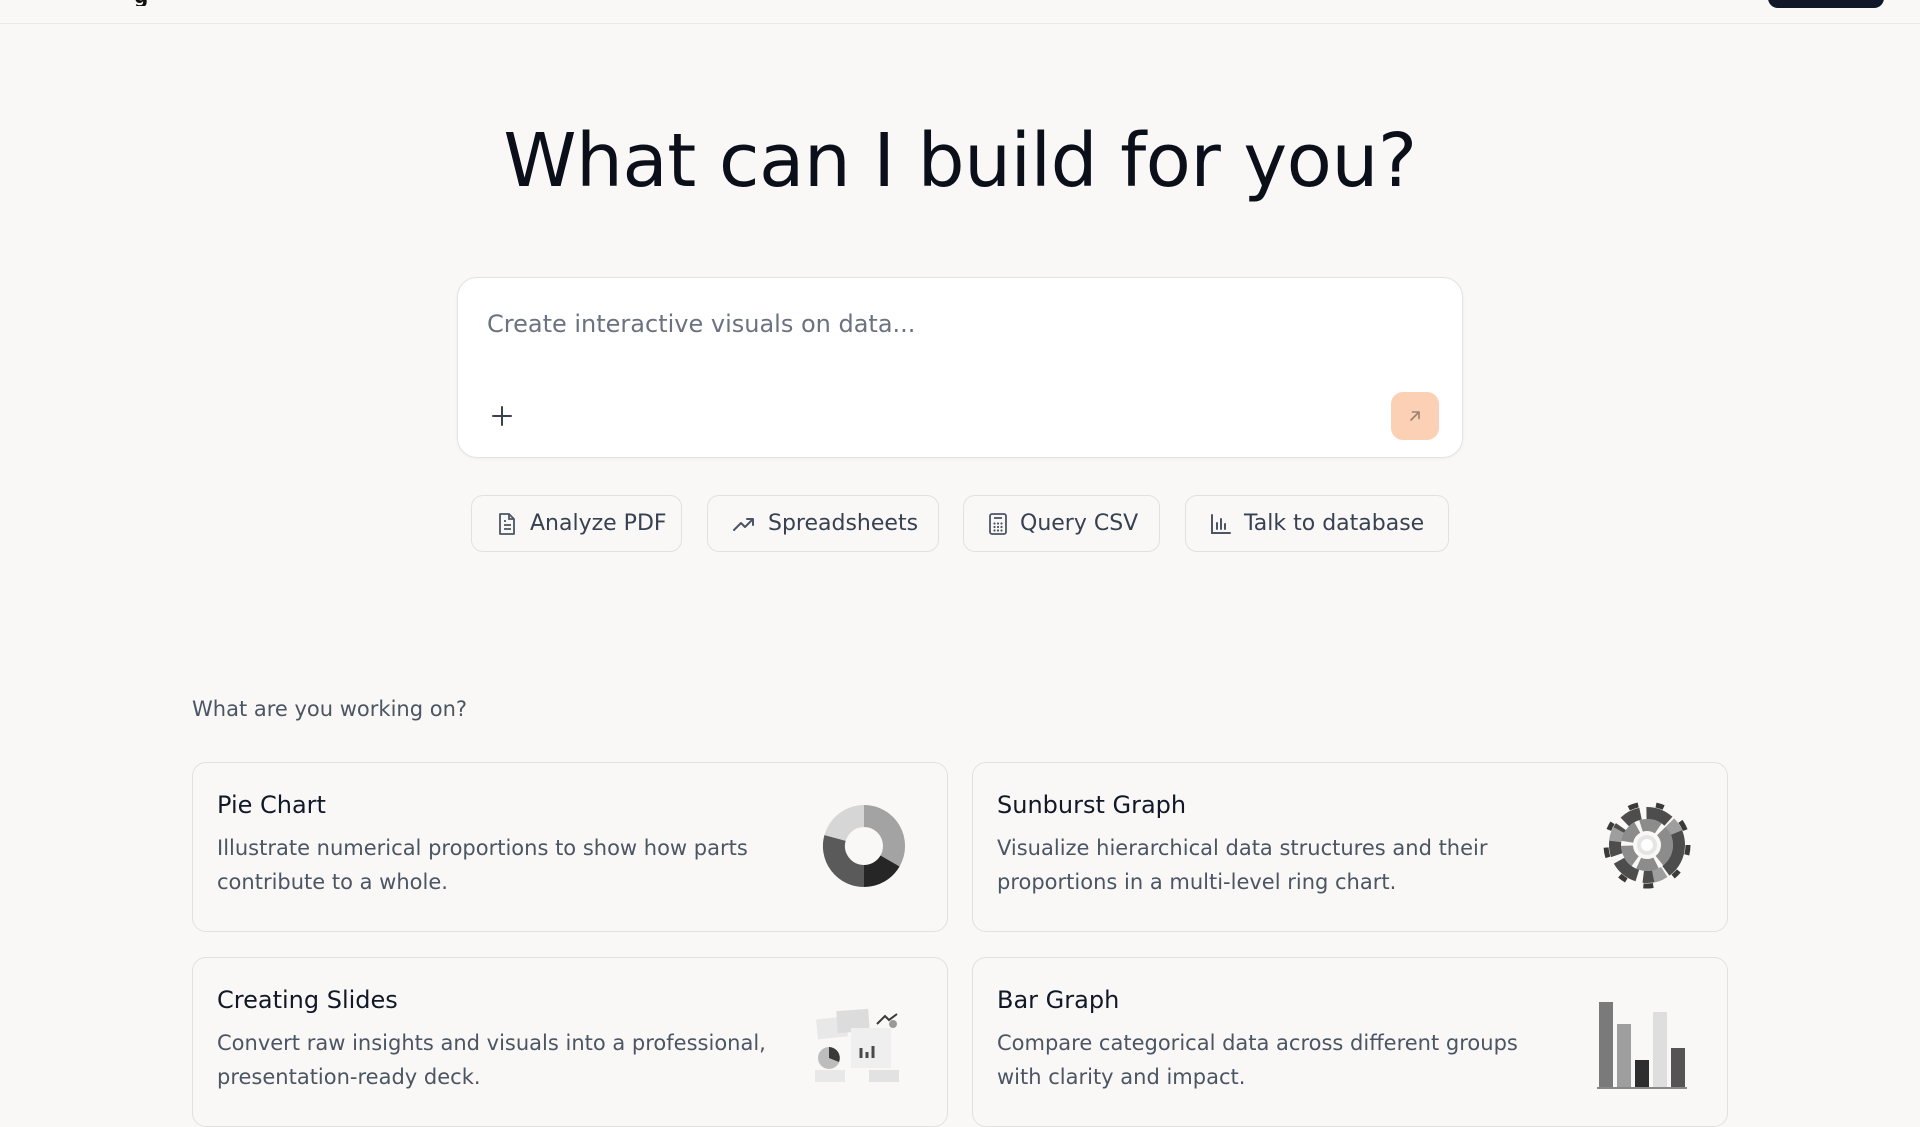  I want to click on top-action-button, so click(1826, 4).